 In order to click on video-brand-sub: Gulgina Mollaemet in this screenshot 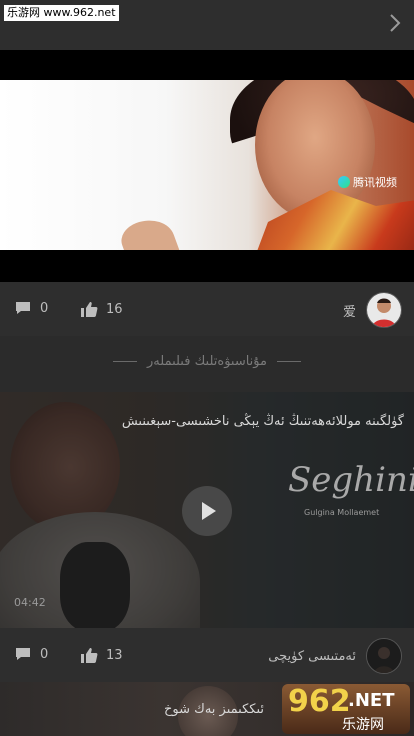, I will do `click(342, 512)`.